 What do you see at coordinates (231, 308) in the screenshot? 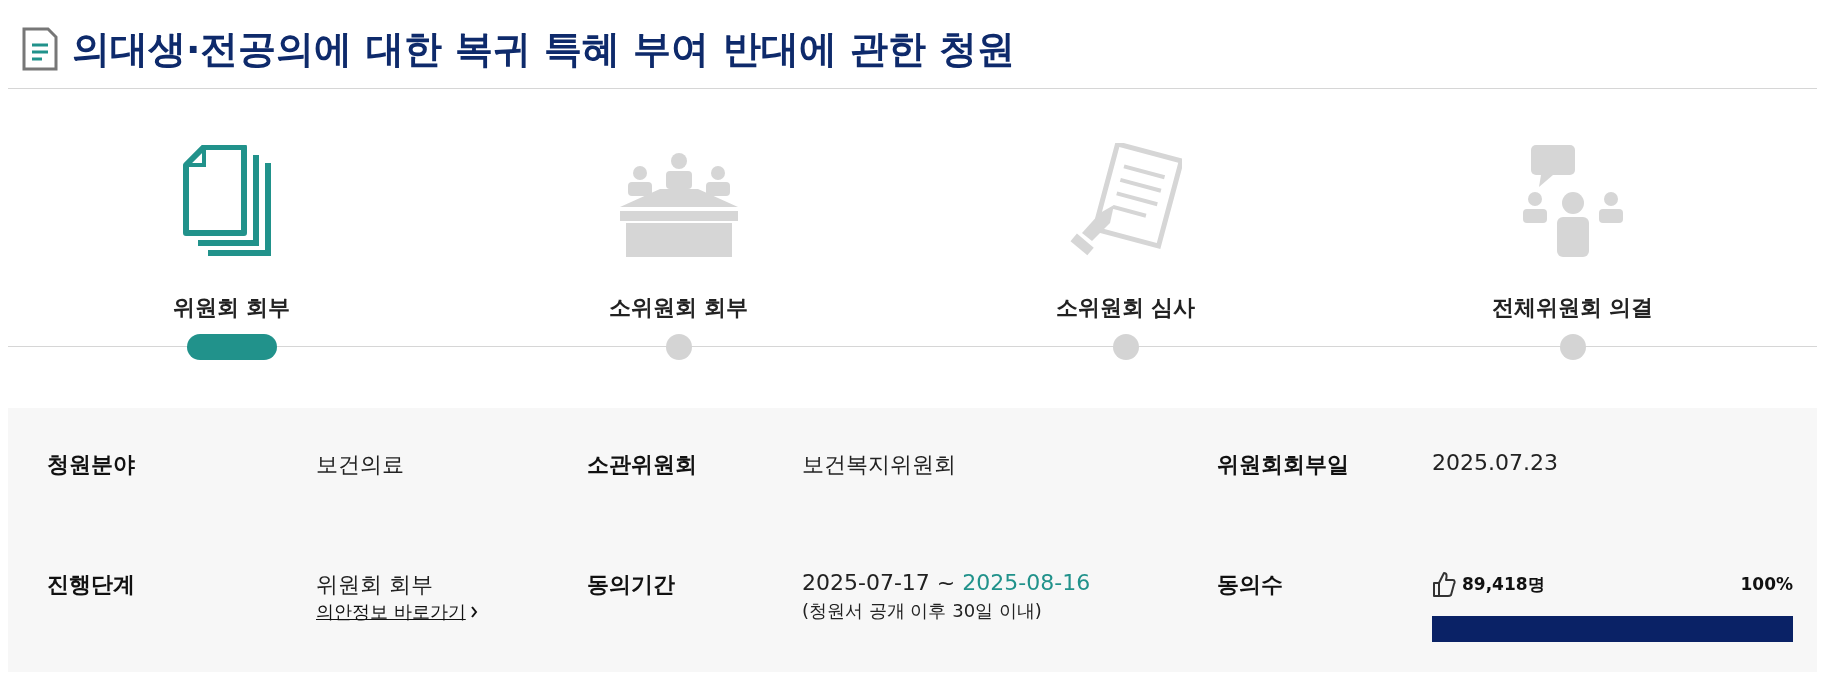
I see `step-label: 위원회 회부` at bounding box center [231, 308].